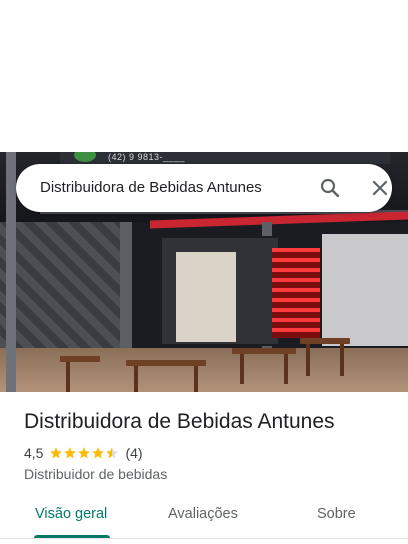 Image resolution: width=408 pixels, height=544 pixels. Describe the element at coordinates (133, 453) in the screenshot. I see `review-count: (4)` at that location.